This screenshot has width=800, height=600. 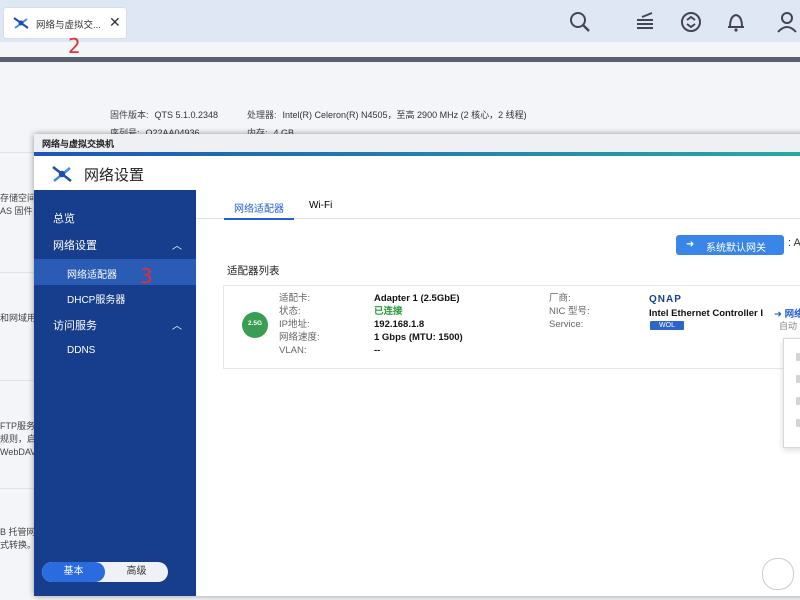 What do you see at coordinates (115, 218) in the screenshot?
I see `sidebar-item-overview: 总览` at bounding box center [115, 218].